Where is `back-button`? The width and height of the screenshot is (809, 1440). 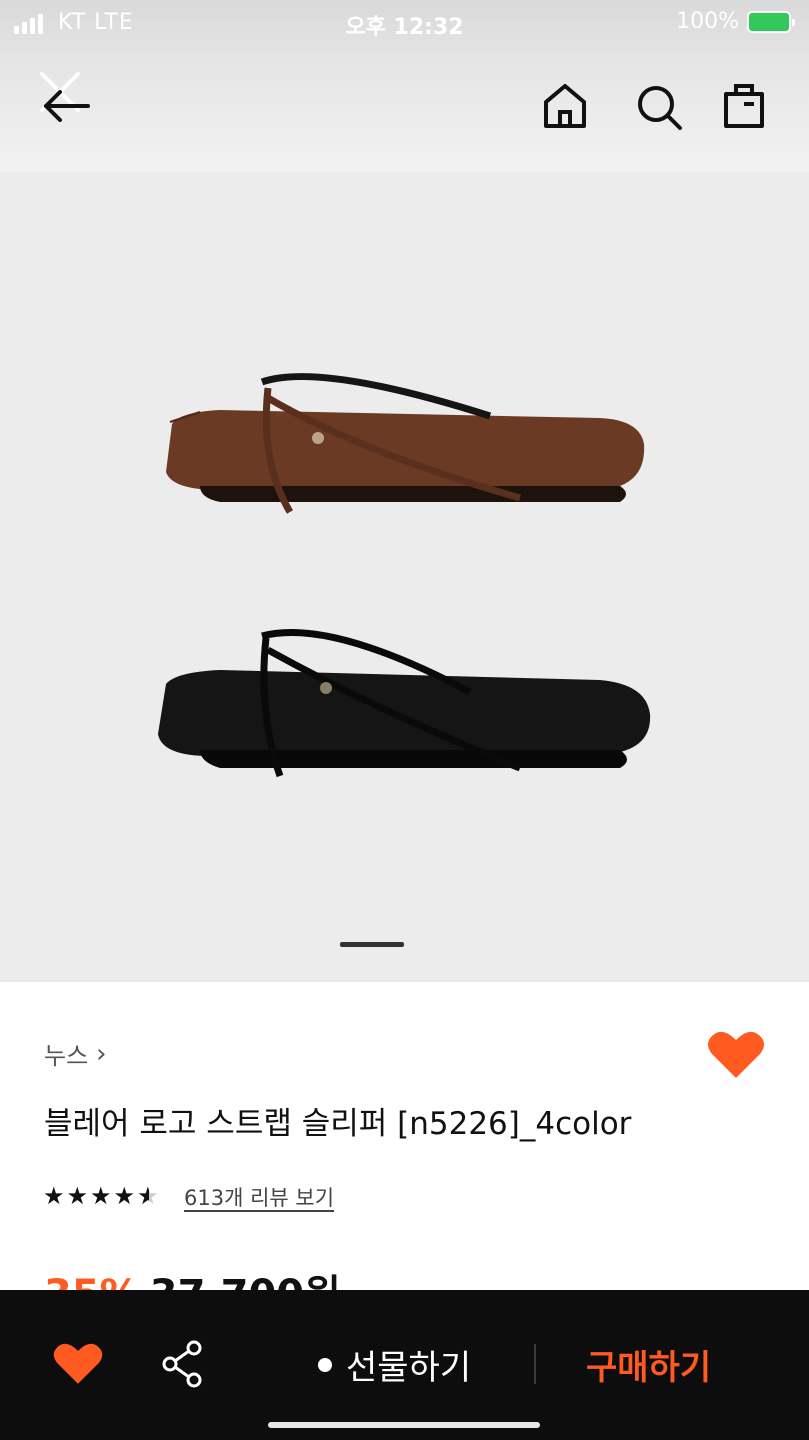 back-button is located at coordinates (65, 101).